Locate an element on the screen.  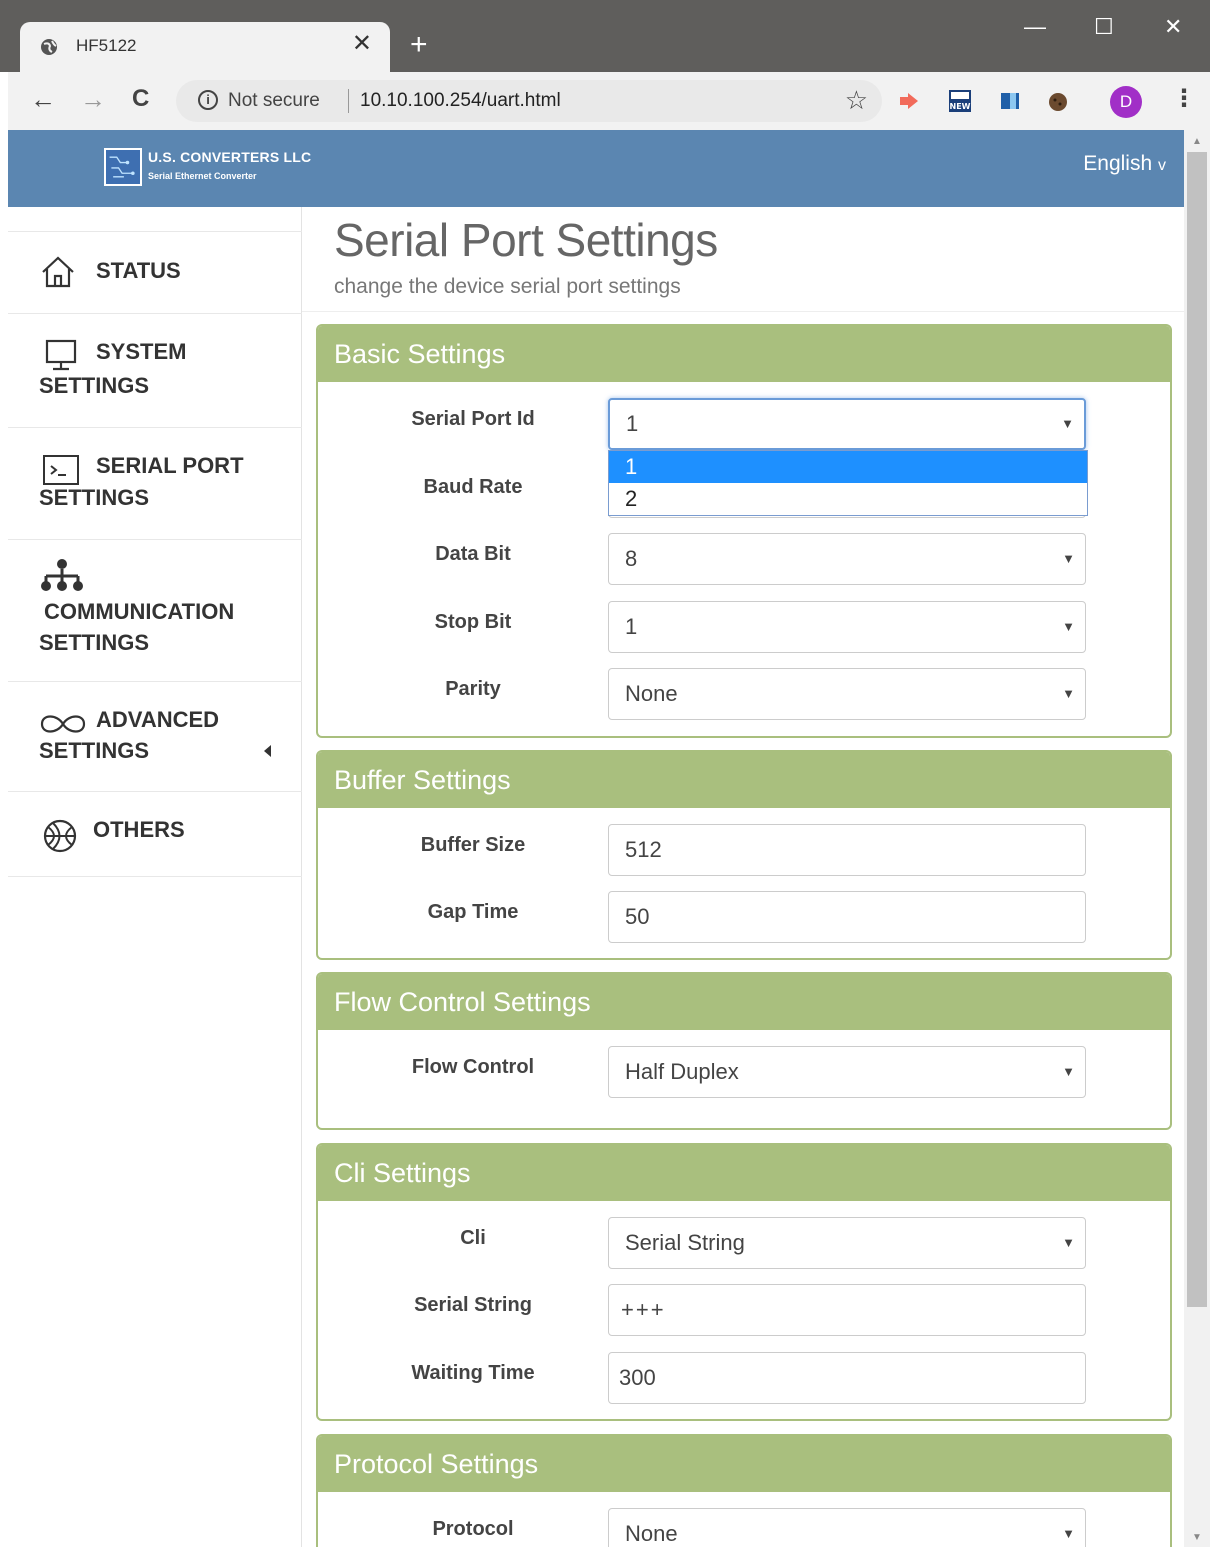
gap-time-label: Gap Time is located at coordinates (473, 912).